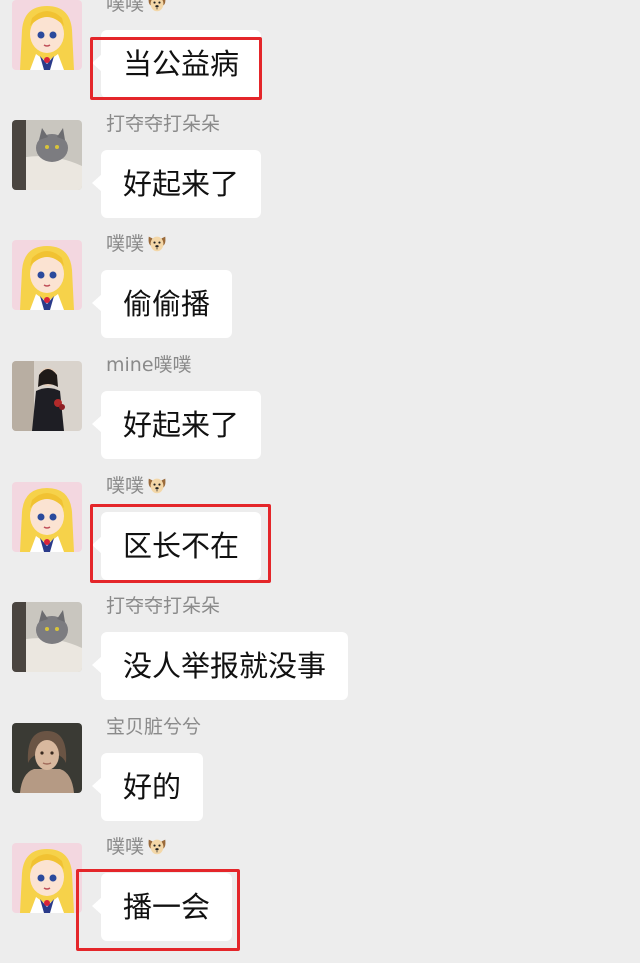  I want to click on message-row: 噗噗 当公益病, so click(320, 60).